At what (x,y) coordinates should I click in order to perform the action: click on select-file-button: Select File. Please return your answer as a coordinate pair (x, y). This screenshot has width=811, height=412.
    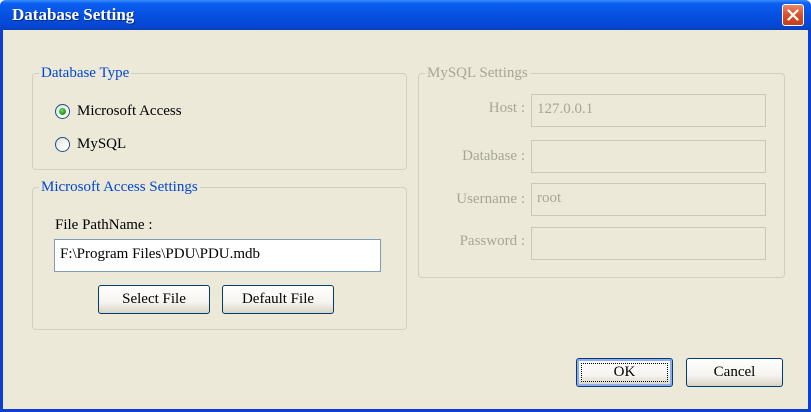
    Looking at the image, I should click on (154, 299).